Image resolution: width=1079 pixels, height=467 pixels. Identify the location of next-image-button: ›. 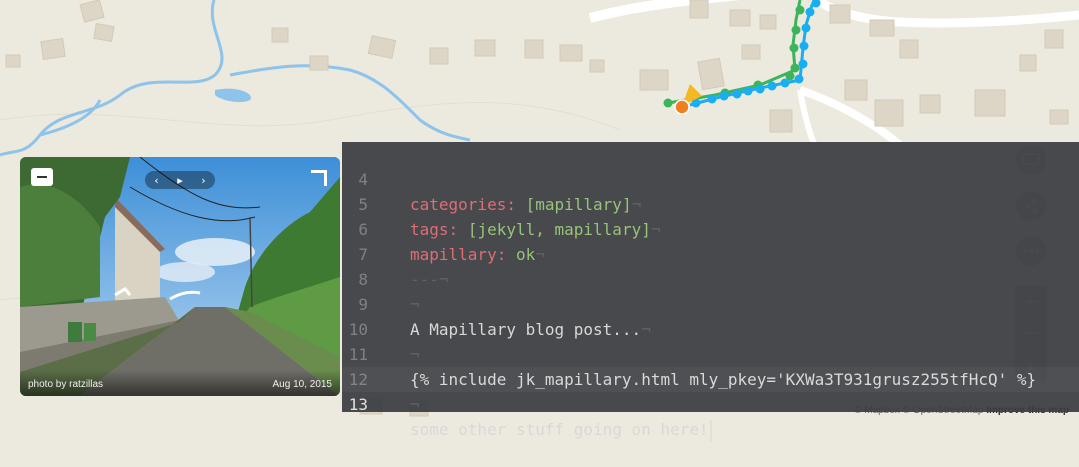
(203, 180).